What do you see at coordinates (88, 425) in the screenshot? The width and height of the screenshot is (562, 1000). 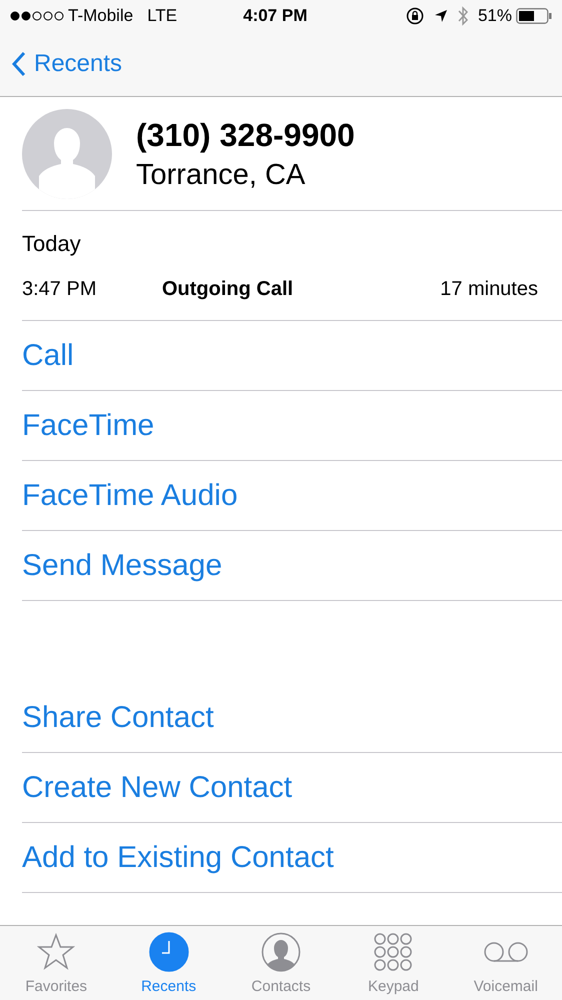 I see `action-link: FaceTime` at bounding box center [88, 425].